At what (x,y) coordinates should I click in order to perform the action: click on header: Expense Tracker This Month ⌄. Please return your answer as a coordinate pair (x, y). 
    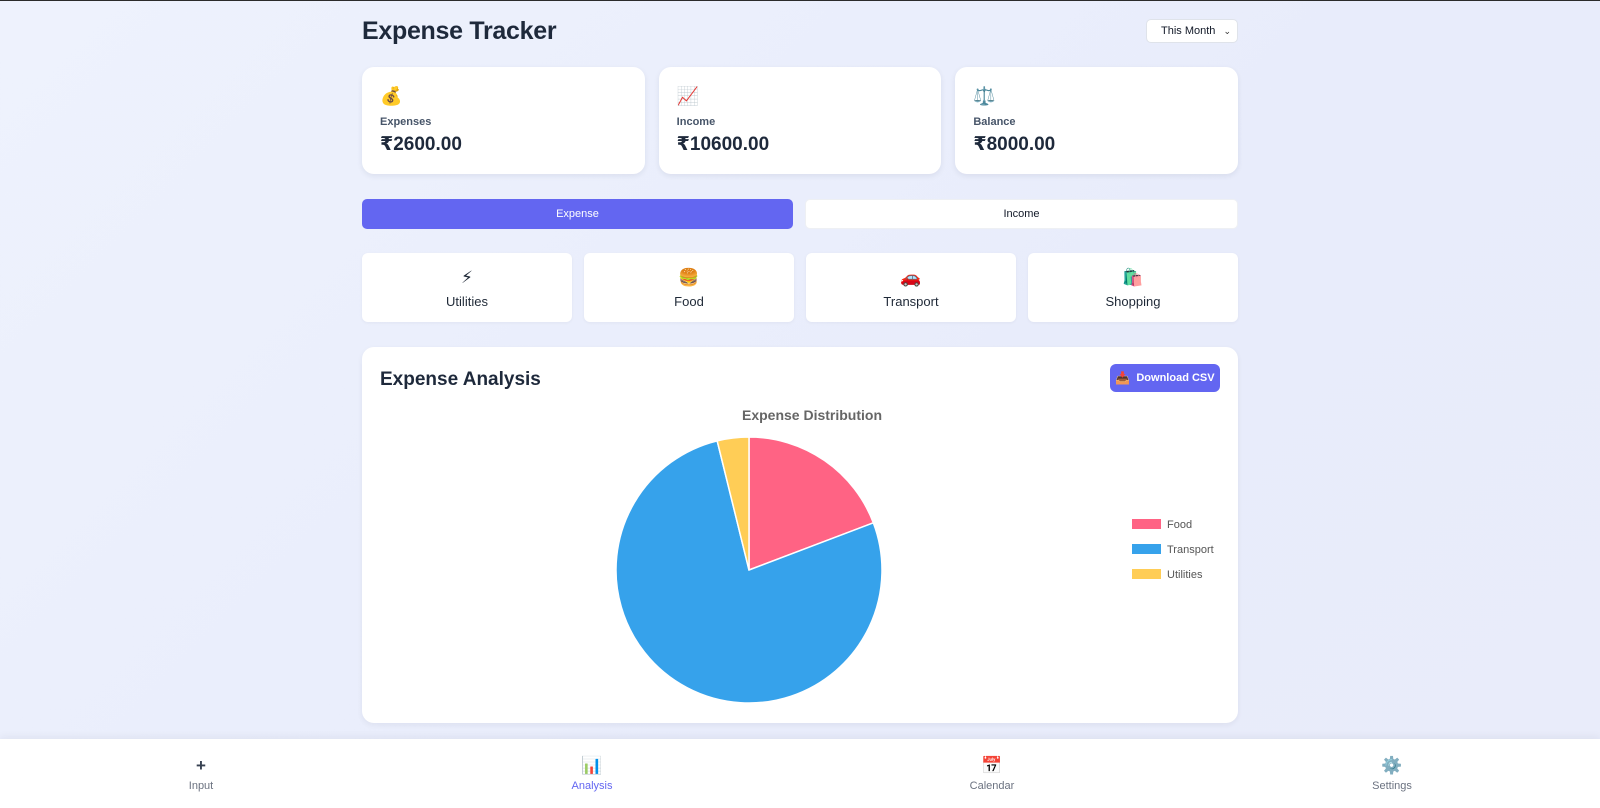
    Looking at the image, I should click on (800, 31).